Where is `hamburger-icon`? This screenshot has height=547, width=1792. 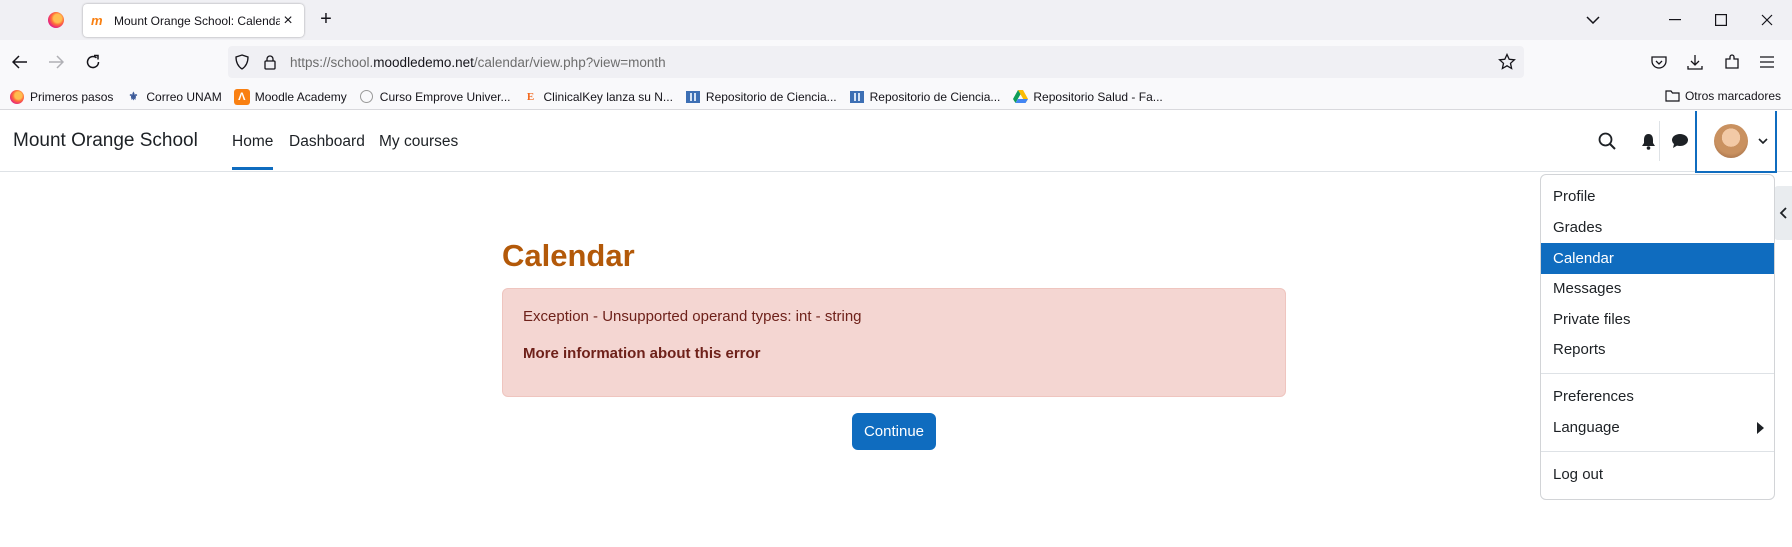
hamburger-icon is located at coordinates (1767, 62).